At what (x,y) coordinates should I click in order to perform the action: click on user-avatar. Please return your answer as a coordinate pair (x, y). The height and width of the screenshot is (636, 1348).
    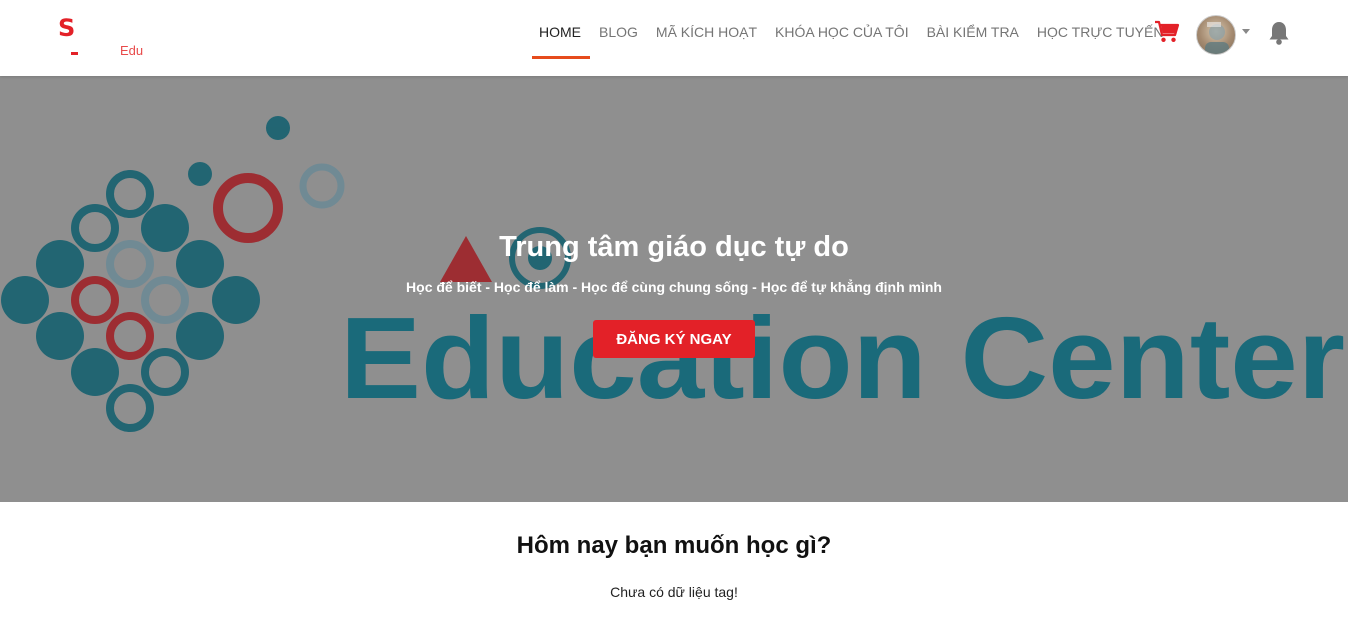
    Looking at the image, I should click on (1216, 35).